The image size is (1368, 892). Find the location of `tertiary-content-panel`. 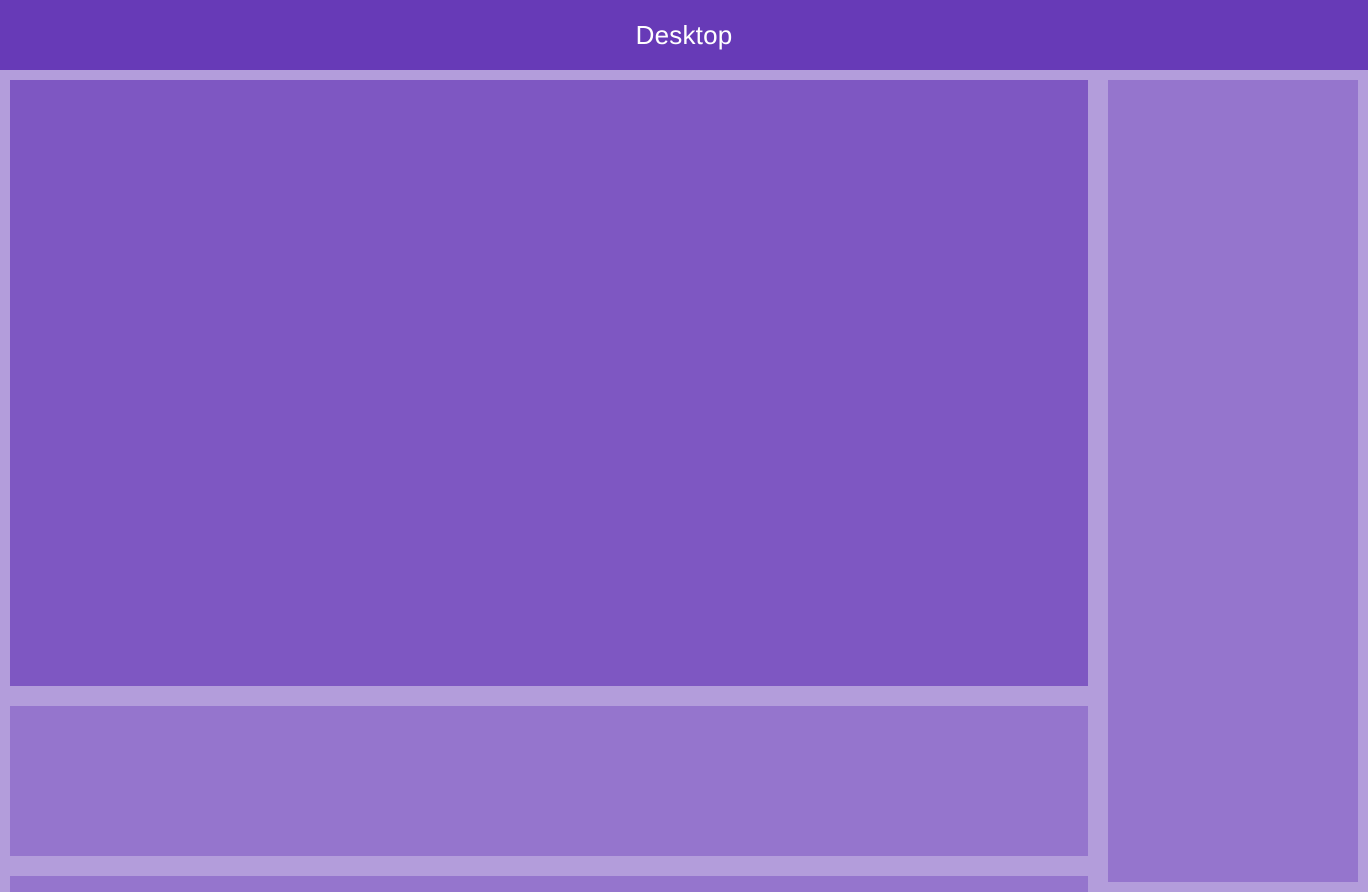

tertiary-content-panel is located at coordinates (549, 884).